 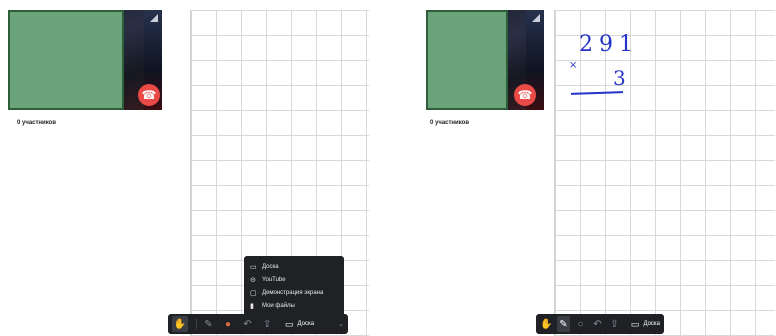 What do you see at coordinates (619, 78) in the screenshot?
I see `bottom-number: 3` at bounding box center [619, 78].